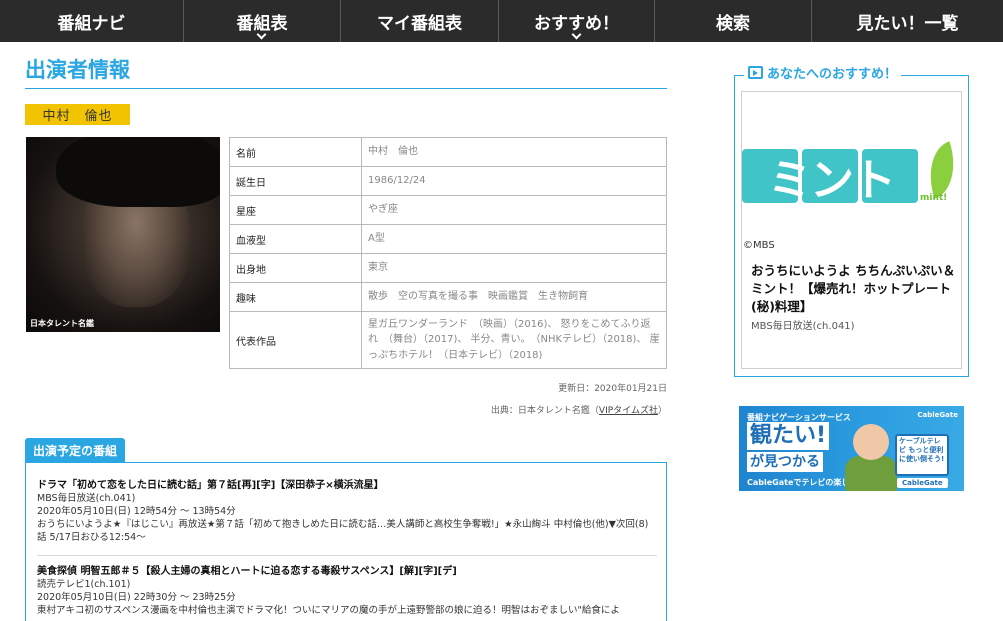  What do you see at coordinates (448, 152) in the screenshot?
I see `profile-row: 名前 中村 倫也` at bounding box center [448, 152].